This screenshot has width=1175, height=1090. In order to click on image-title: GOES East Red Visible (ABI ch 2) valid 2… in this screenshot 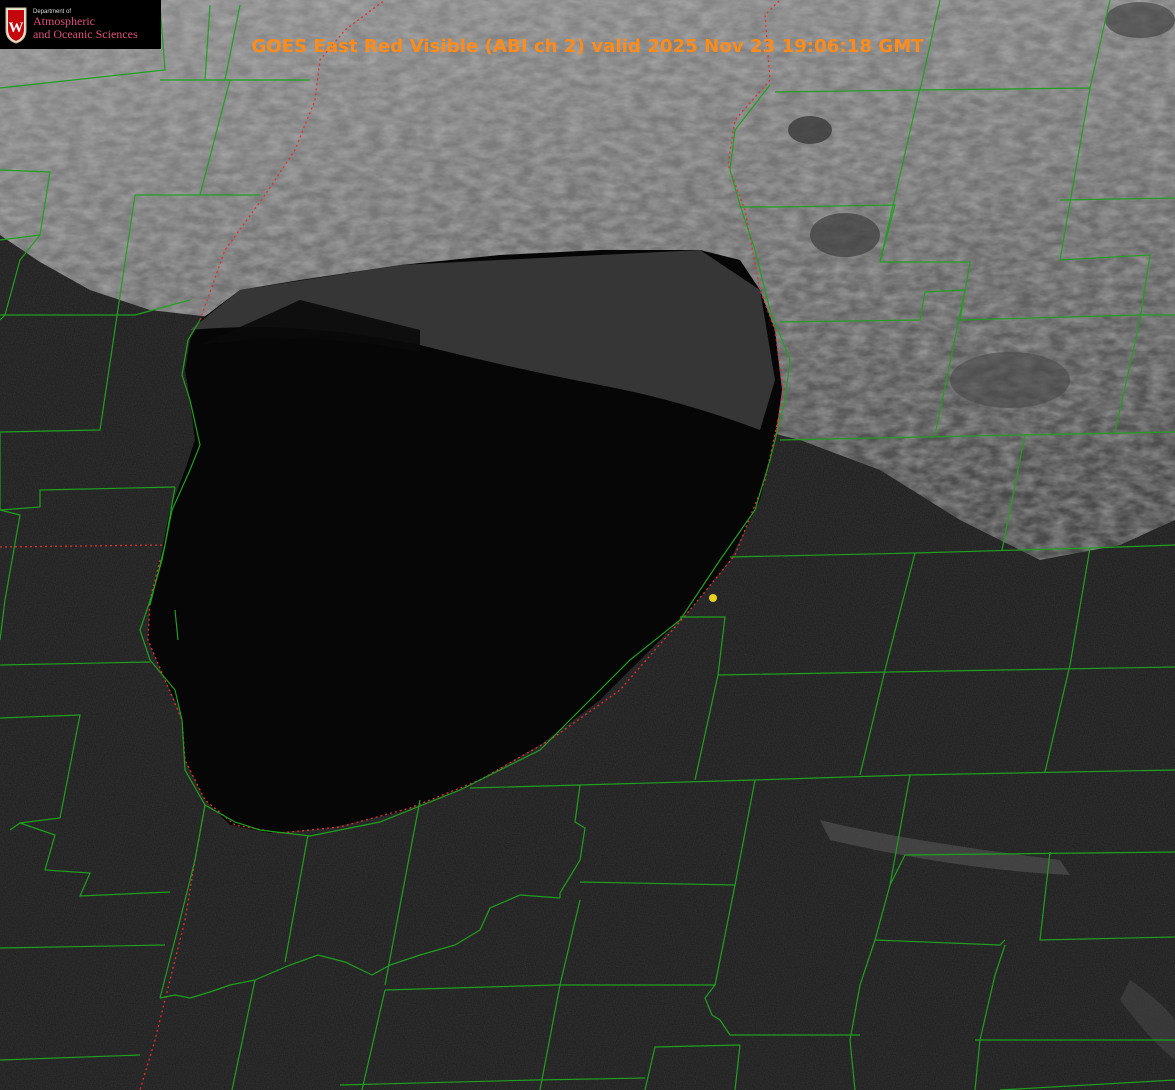, I will do `click(587, 46)`.